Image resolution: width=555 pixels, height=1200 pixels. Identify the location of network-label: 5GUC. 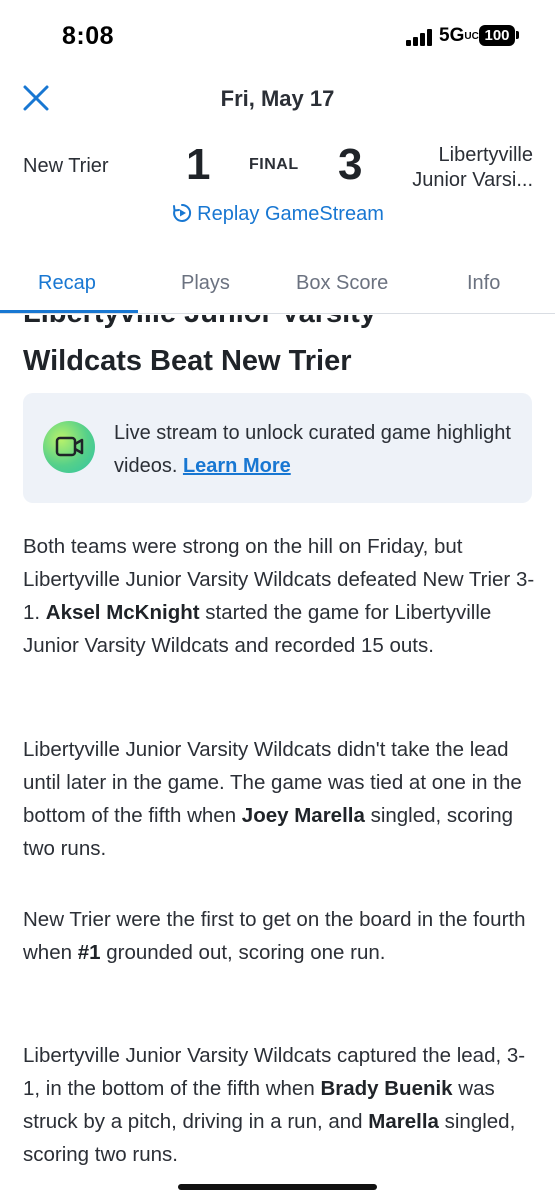
(459, 36).